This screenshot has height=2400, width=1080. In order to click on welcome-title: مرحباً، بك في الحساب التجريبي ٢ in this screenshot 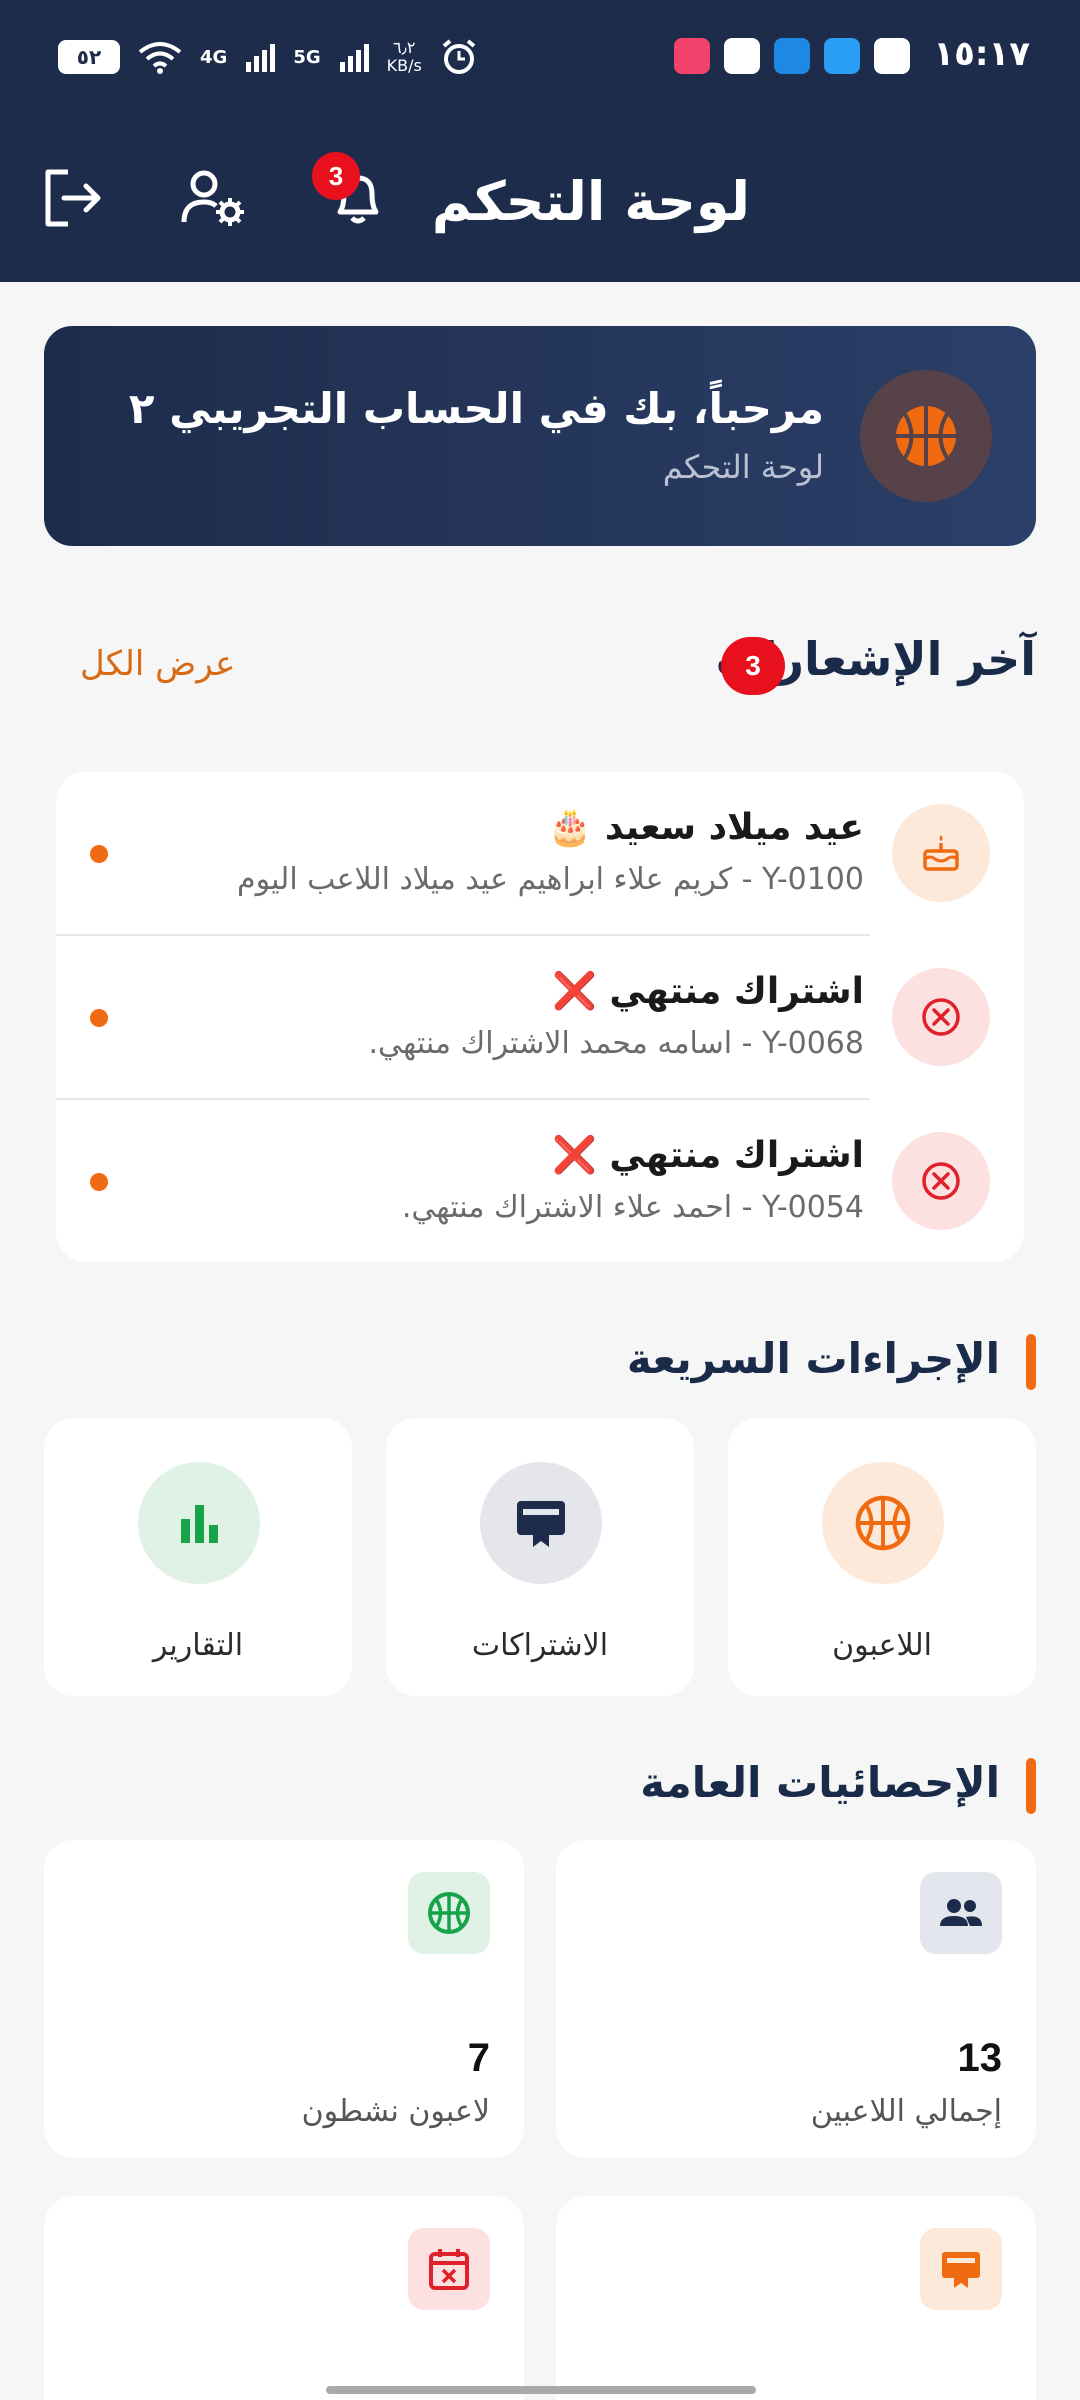, I will do `click(476, 408)`.